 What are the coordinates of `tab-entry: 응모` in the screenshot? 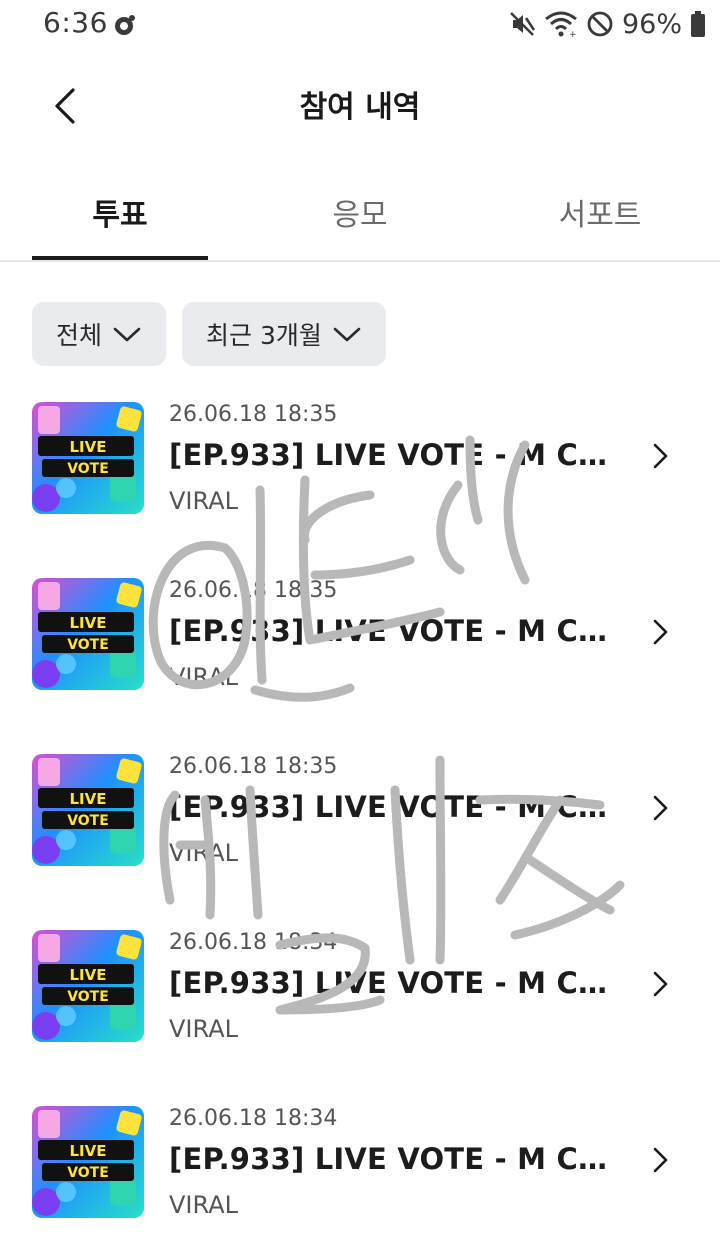 It's located at (360, 225).